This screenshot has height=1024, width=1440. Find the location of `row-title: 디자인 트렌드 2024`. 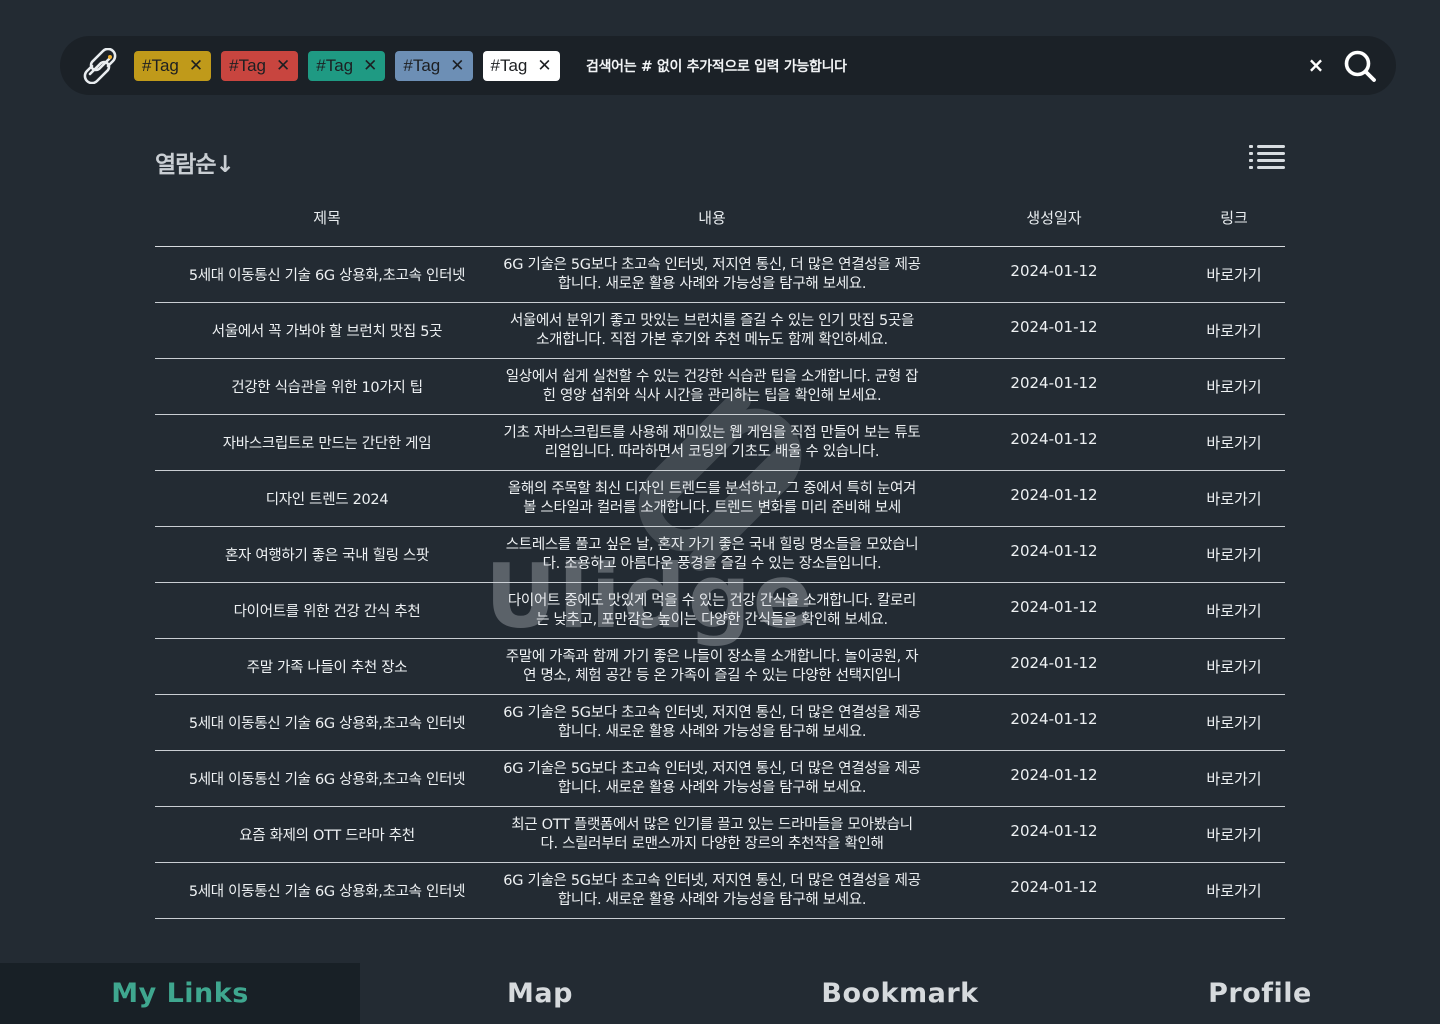

row-title: 디자인 트렌드 2024 is located at coordinates (327, 500).